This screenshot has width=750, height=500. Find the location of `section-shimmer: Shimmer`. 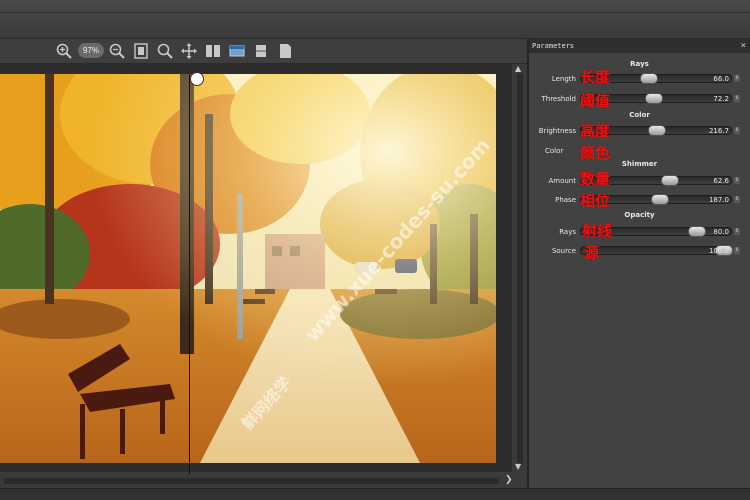

section-shimmer: Shimmer is located at coordinates (639, 164).